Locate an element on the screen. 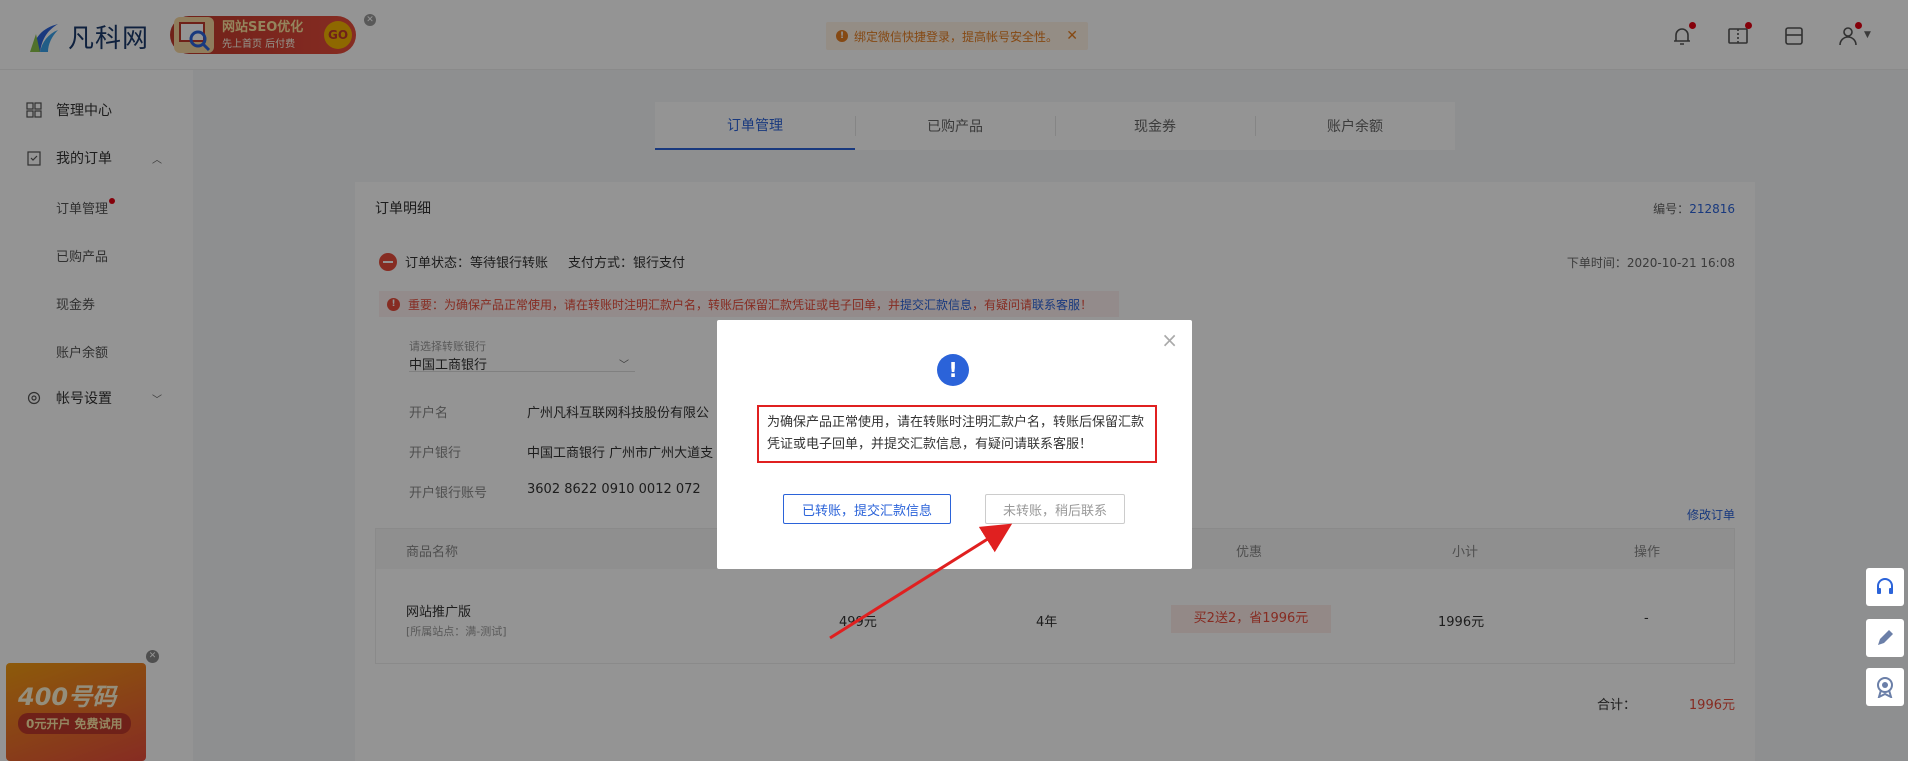 Image resolution: width=1908 pixels, height=761 pixels. award-badge-icon is located at coordinates (1885, 687).